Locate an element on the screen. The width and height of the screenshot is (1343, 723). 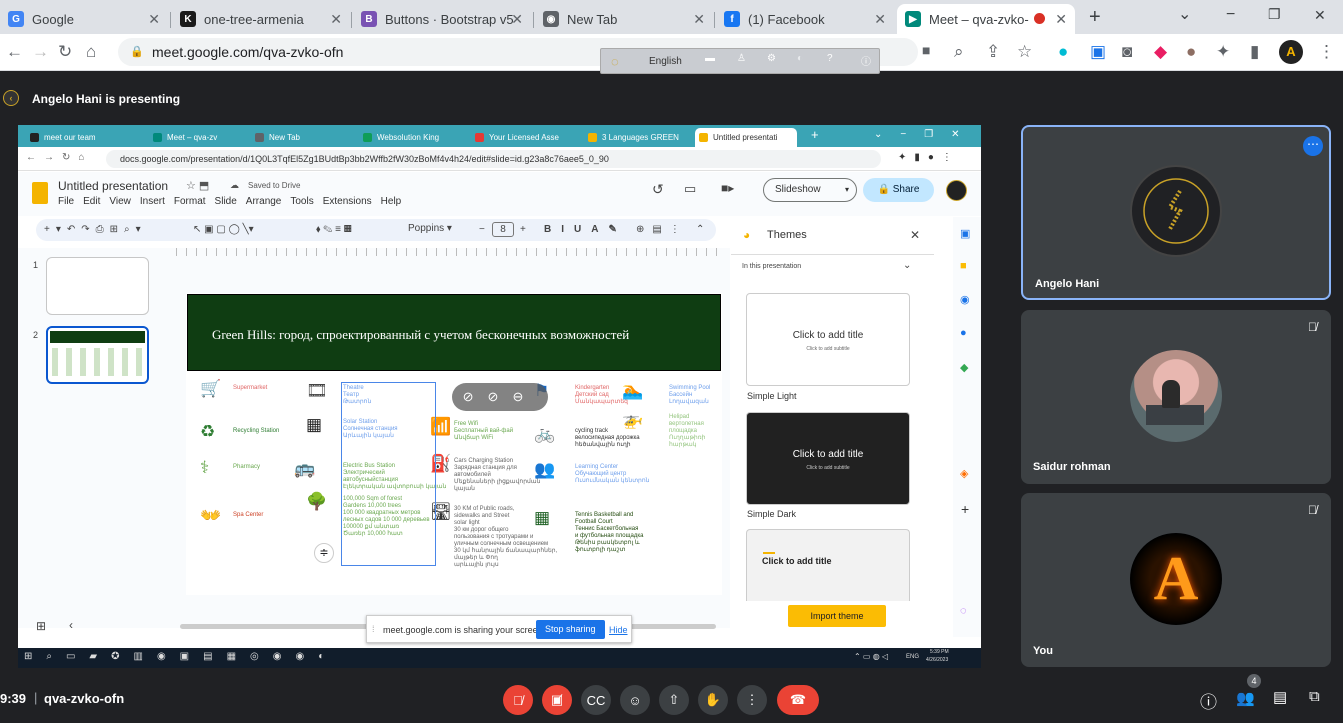
browser-tab-5: f (1) Facebook ✕ is located at coordinates (805, 19).